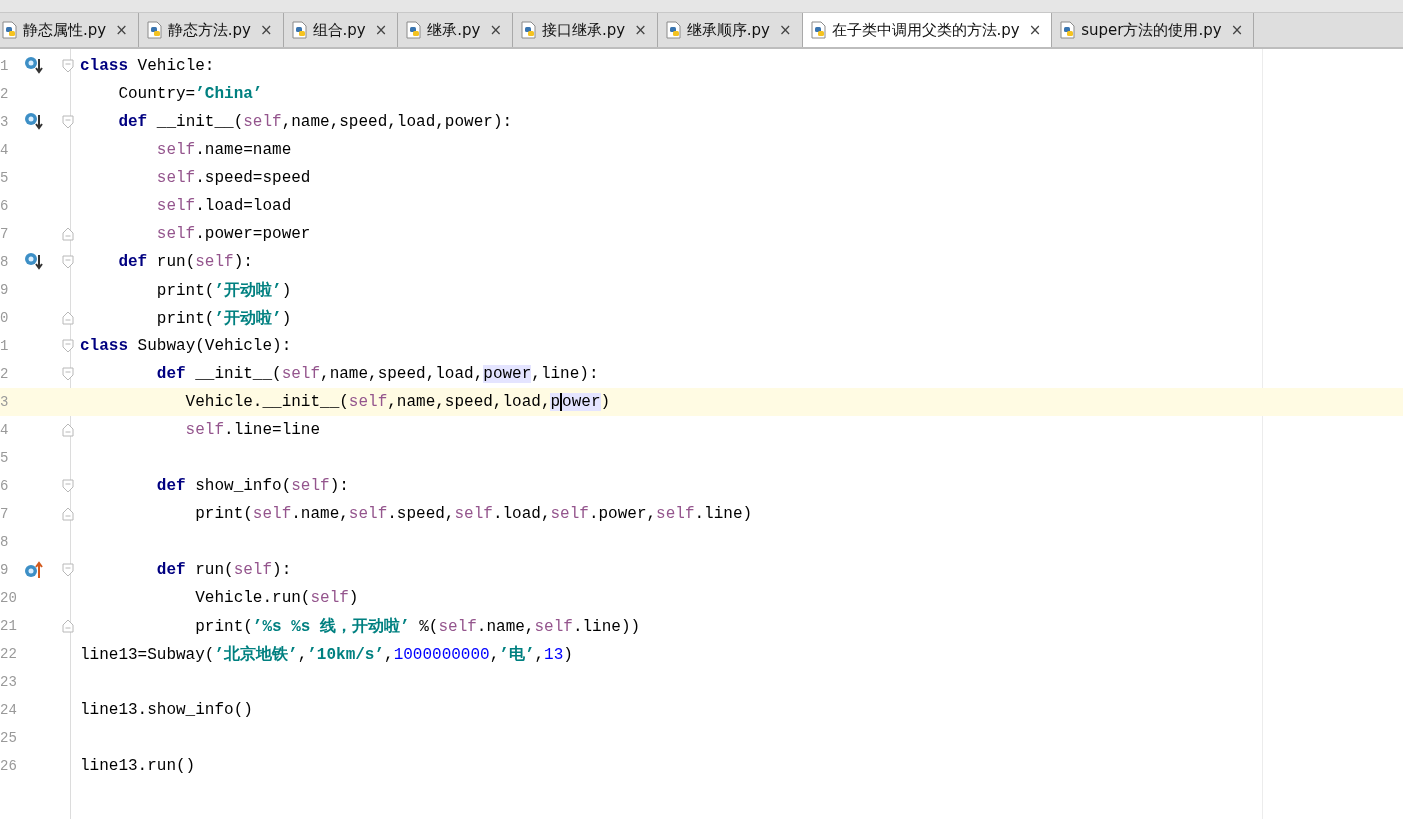  I want to click on code-line: self.name=name, so click(223, 150).